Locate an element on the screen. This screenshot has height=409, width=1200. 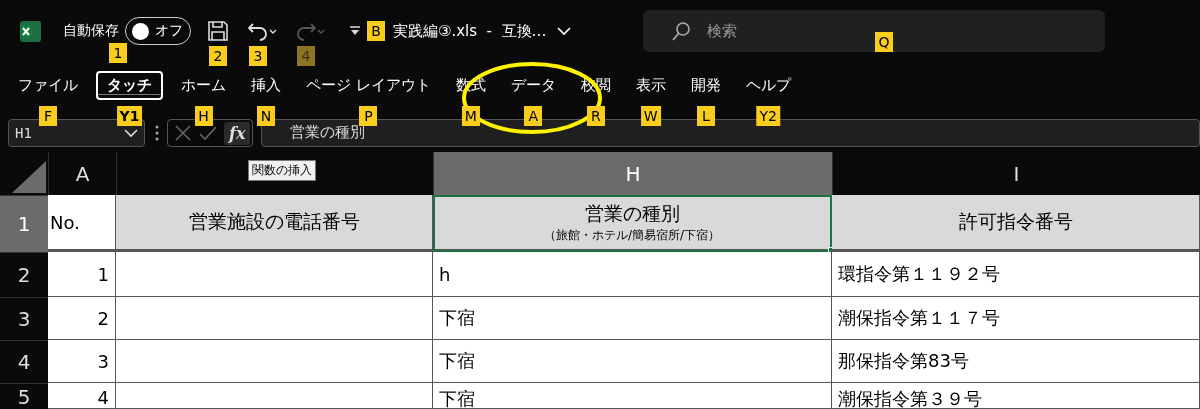
search-icon is located at coordinates (681, 31).